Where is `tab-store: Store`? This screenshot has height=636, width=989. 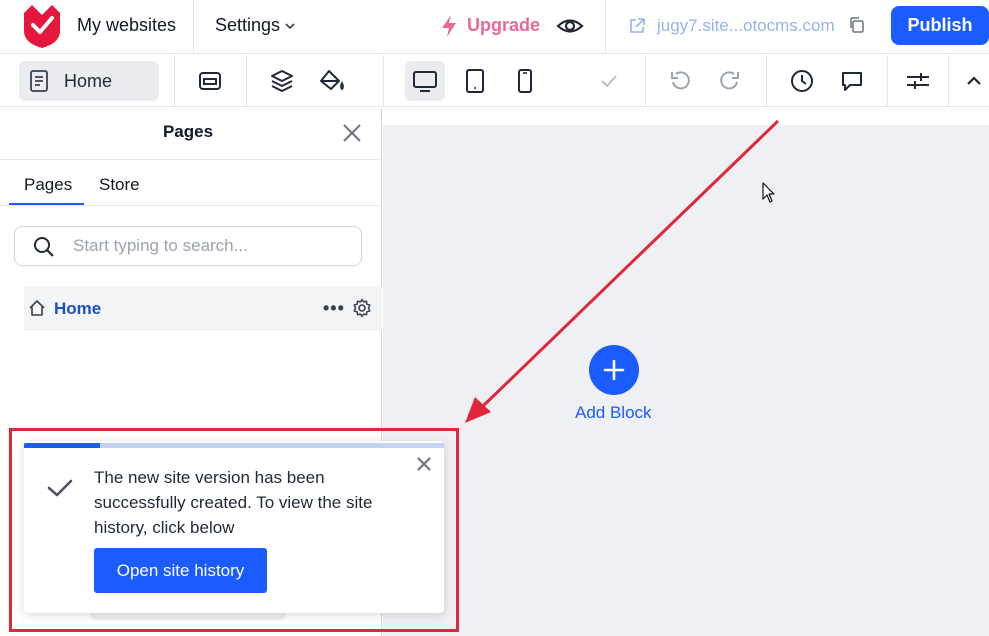
tab-store: Store is located at coordinates (119, 185).